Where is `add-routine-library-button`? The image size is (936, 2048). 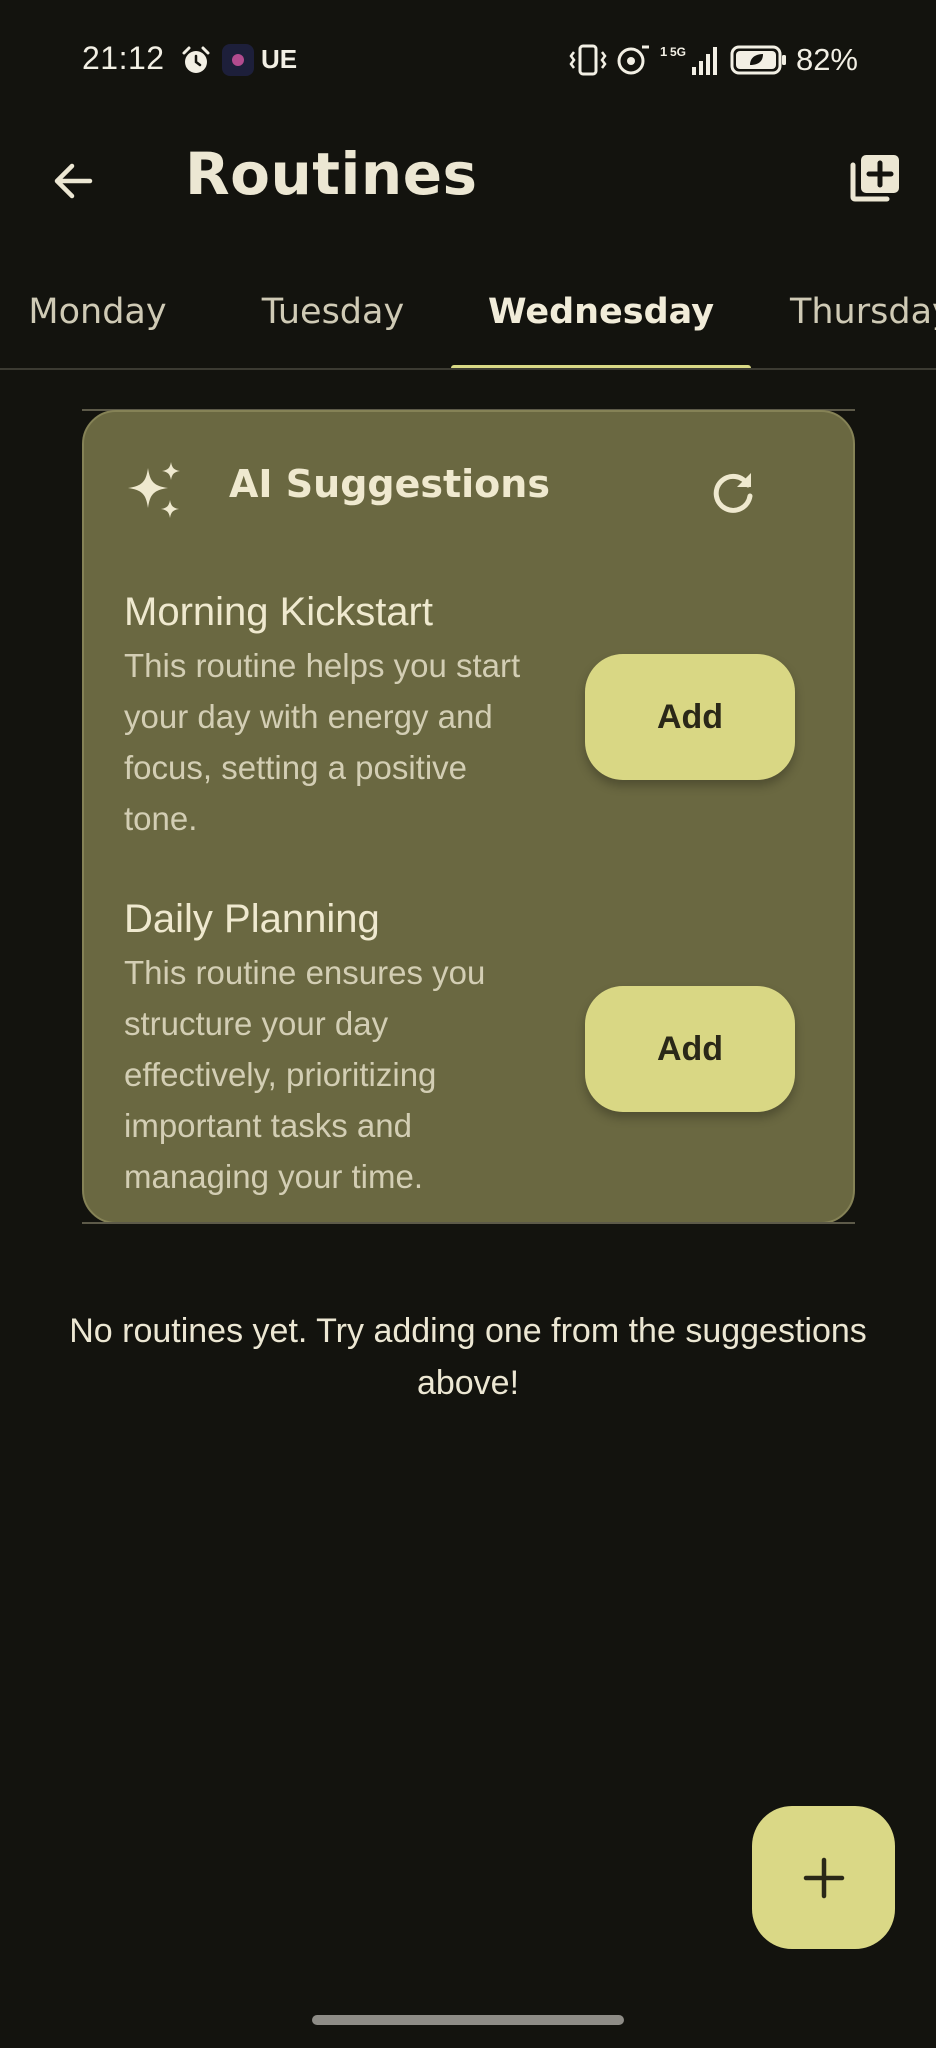
add-routine-library-button is located at coordinates (874, 178).